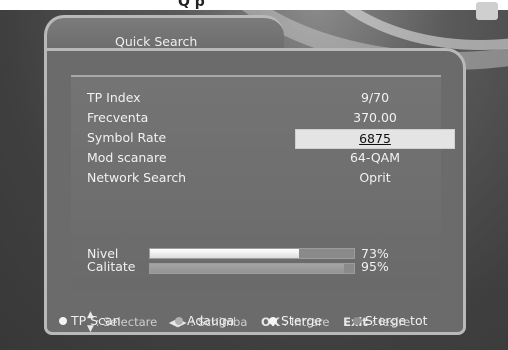  Describe the element at coordinates (179, 320) in the screenshot. I see `grey-dot-icon` at that location.